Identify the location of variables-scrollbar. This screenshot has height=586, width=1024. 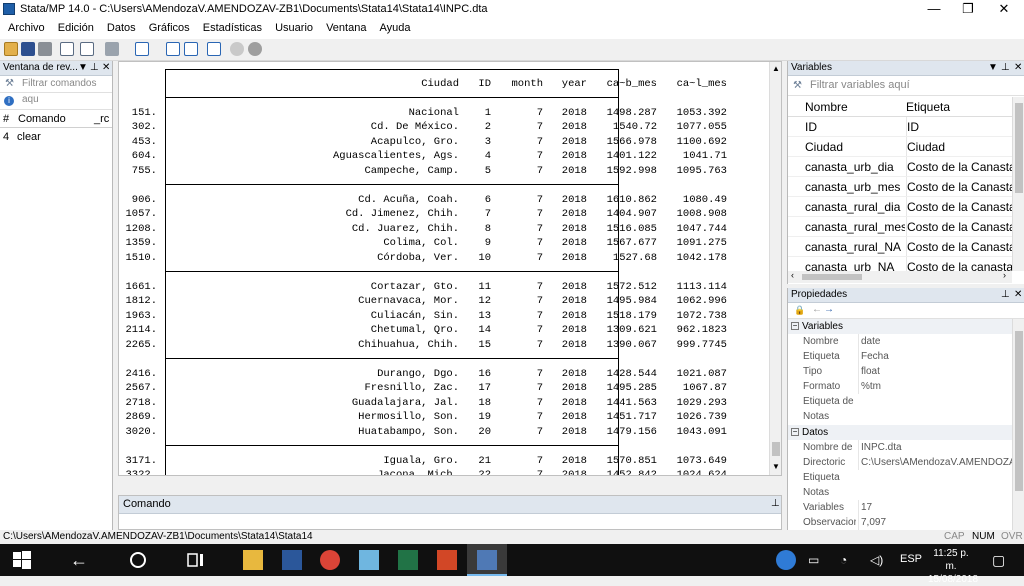
(1018, 184).